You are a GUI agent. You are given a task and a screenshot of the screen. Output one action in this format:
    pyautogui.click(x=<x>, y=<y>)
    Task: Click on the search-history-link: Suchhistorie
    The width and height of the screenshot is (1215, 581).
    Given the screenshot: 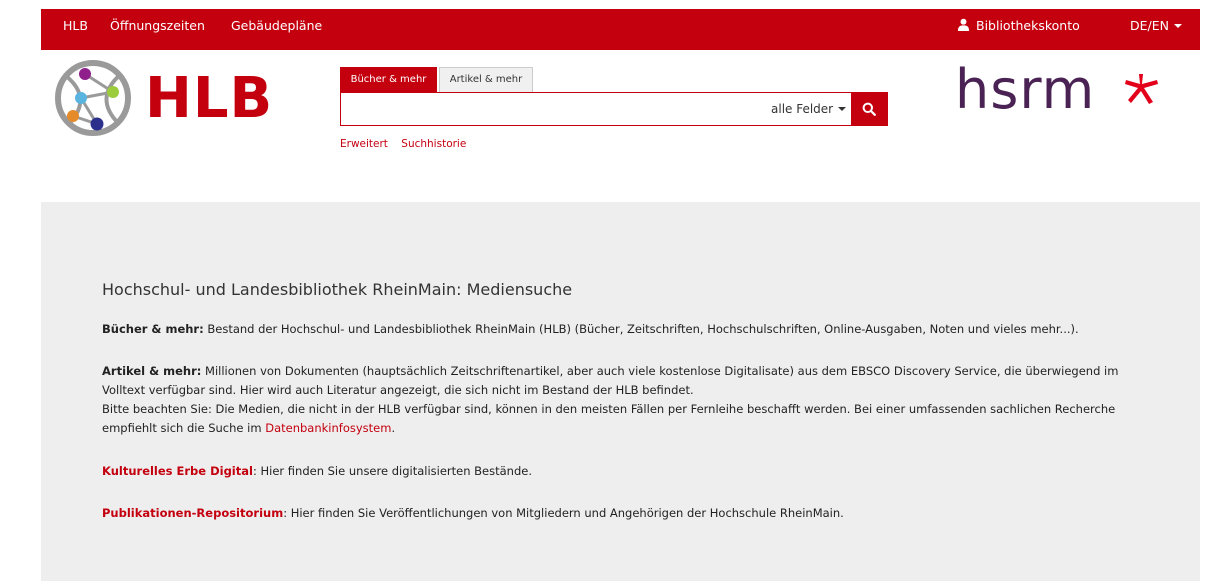 What is the action you would take?
    pyautogui.click(x=433, y=144)
    